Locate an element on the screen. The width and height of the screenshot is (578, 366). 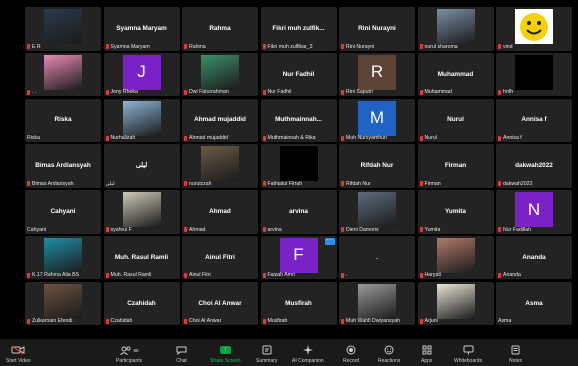
smiley-icon is located at coordinates (389, 350).